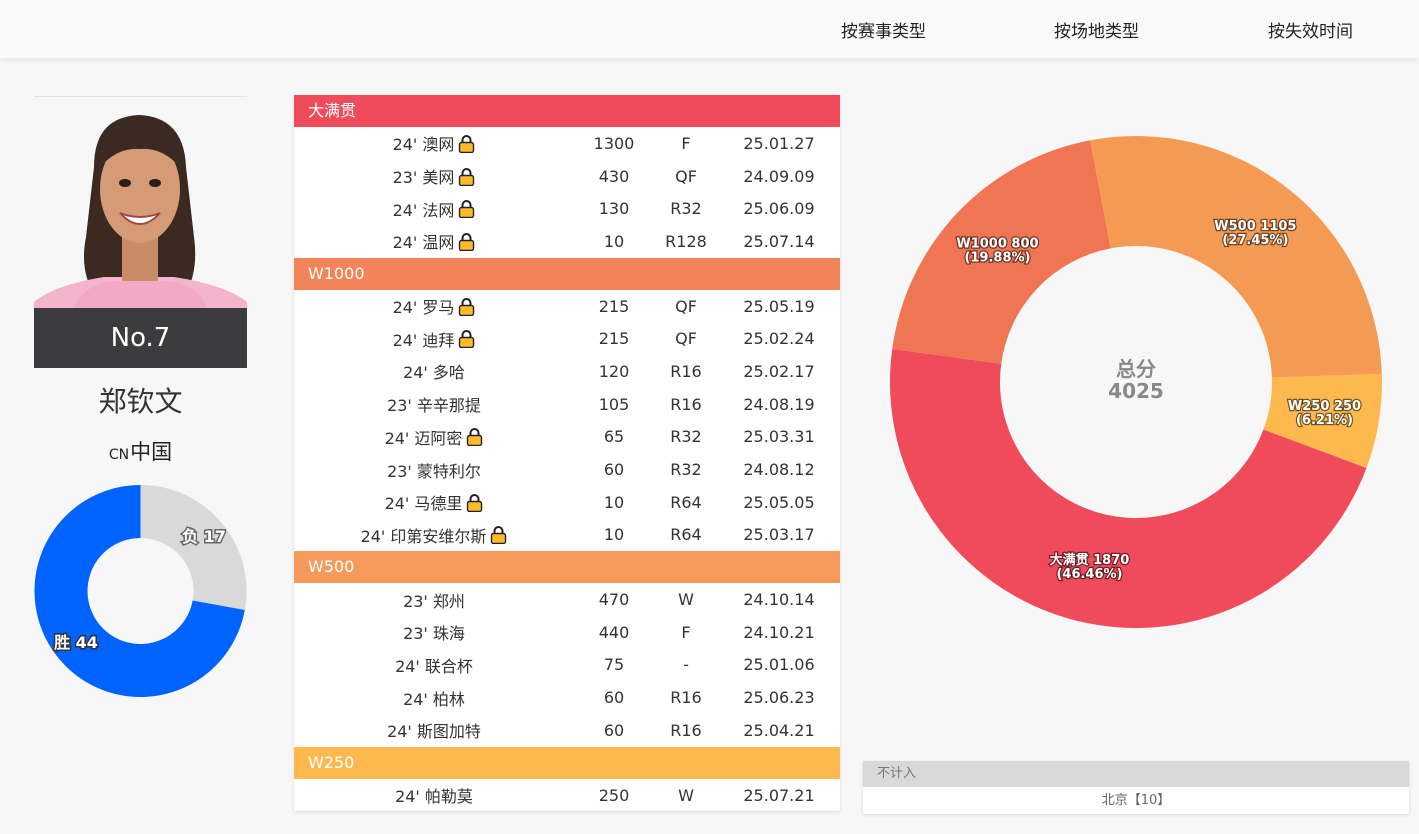  I want to click on tournament-cell: 24' 澳网, so click(434, 143).